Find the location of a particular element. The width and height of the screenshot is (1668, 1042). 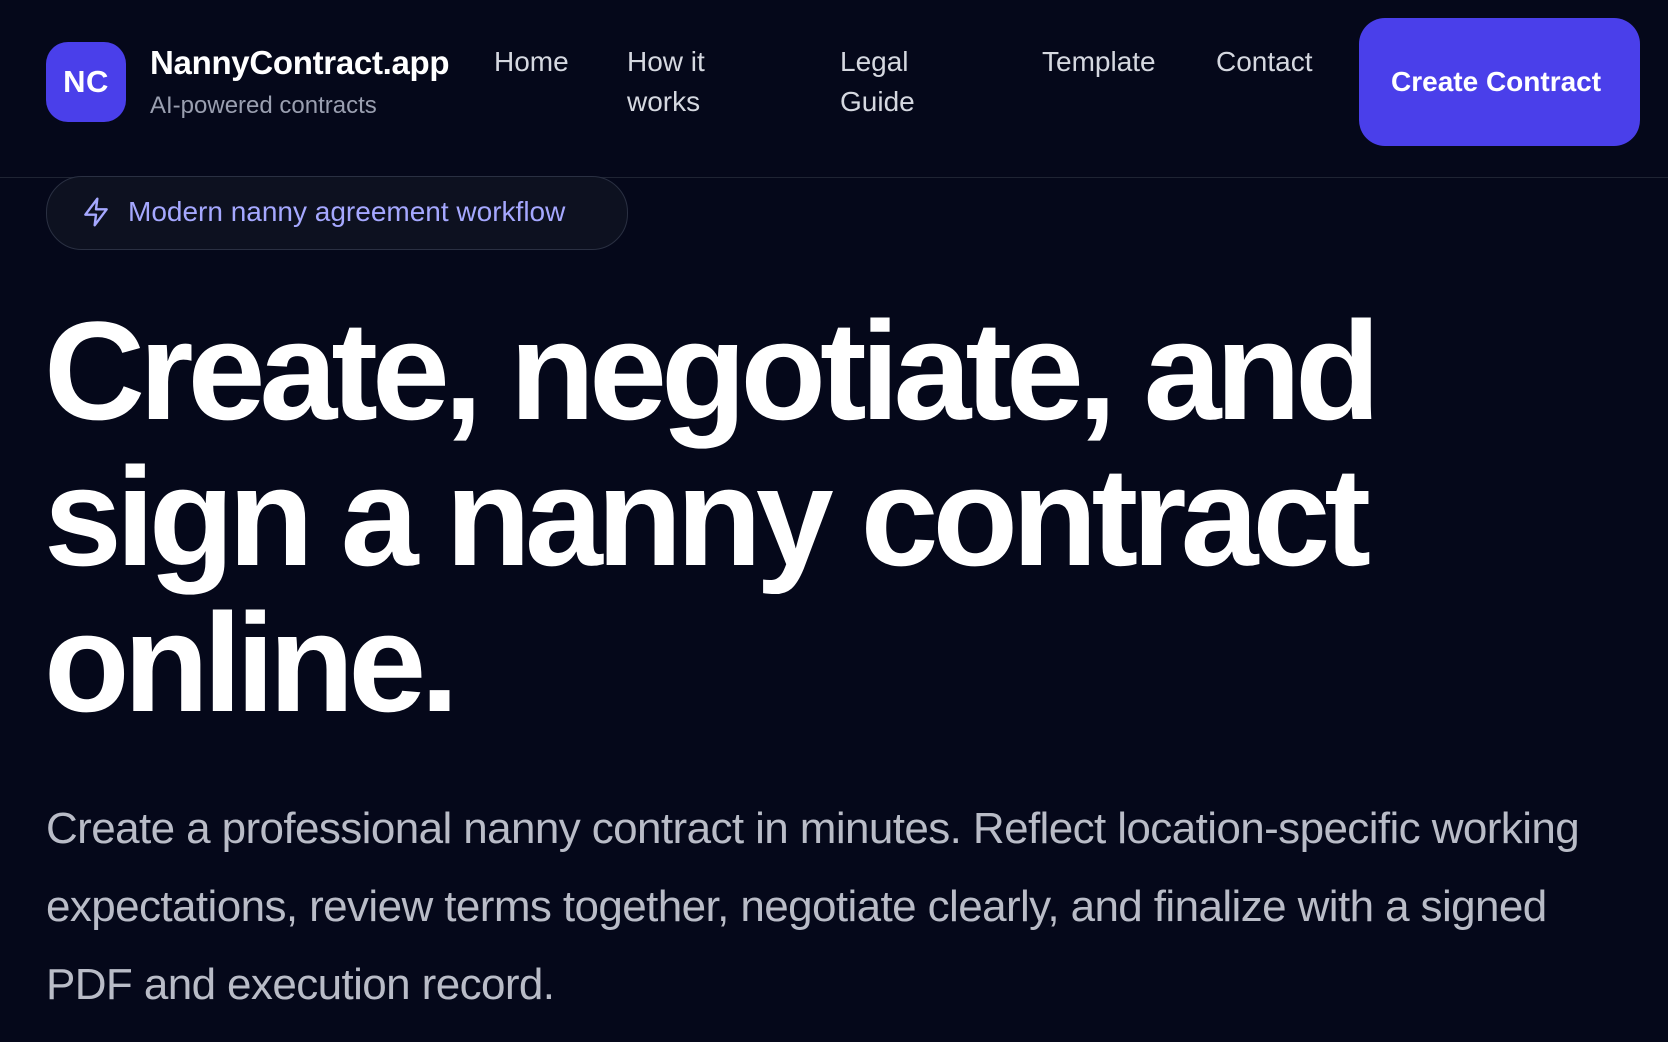

brand-tagline: AI-powered contracts is located at coordinates (263, 105).